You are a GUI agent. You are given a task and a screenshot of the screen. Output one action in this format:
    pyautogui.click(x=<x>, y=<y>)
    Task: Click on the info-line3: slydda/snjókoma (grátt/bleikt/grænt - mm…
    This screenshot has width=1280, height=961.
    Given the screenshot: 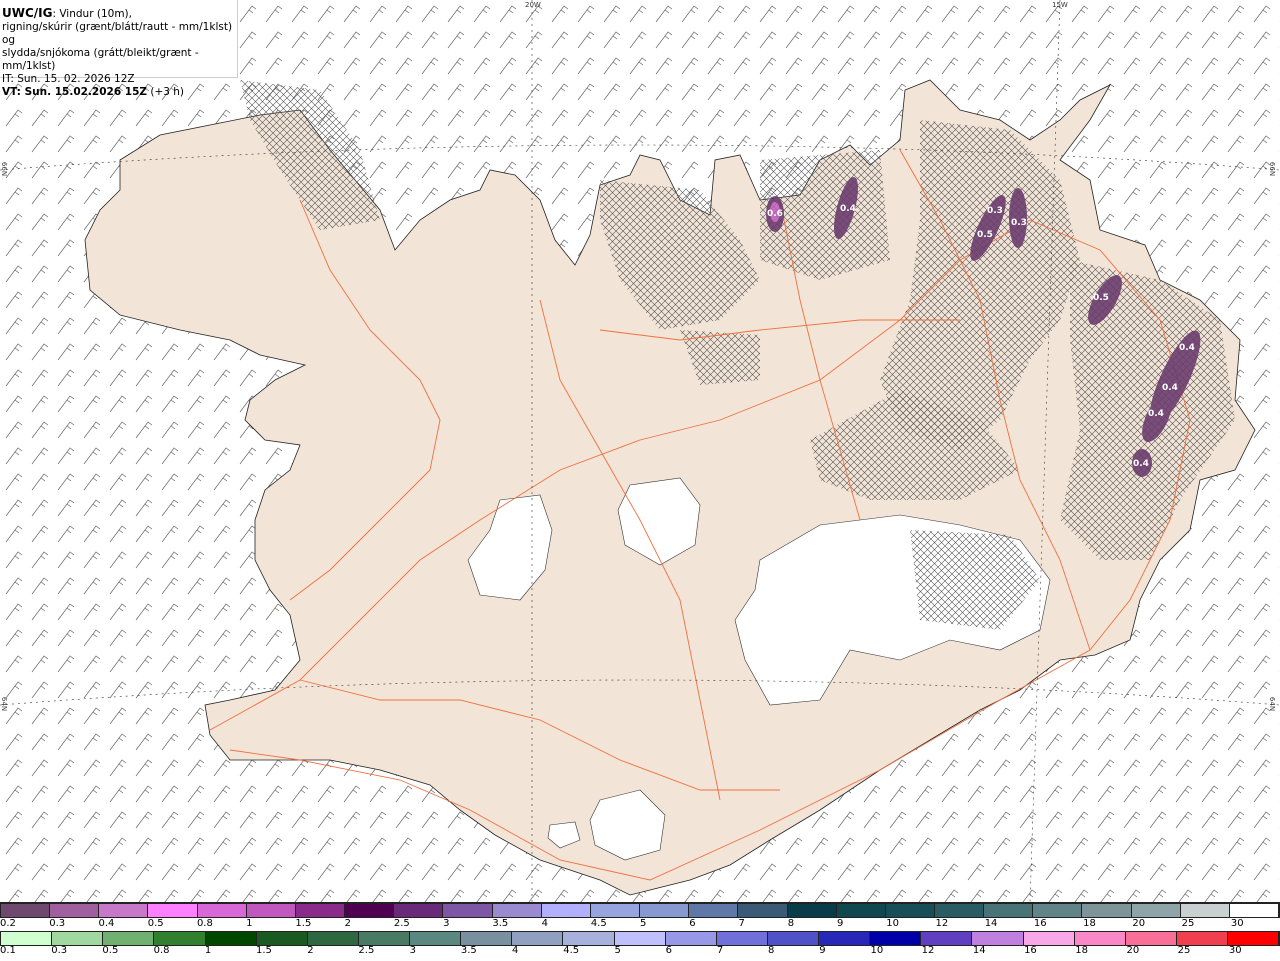 What is the action you would take?
    pyautogui.click(x=100, y=59)
    